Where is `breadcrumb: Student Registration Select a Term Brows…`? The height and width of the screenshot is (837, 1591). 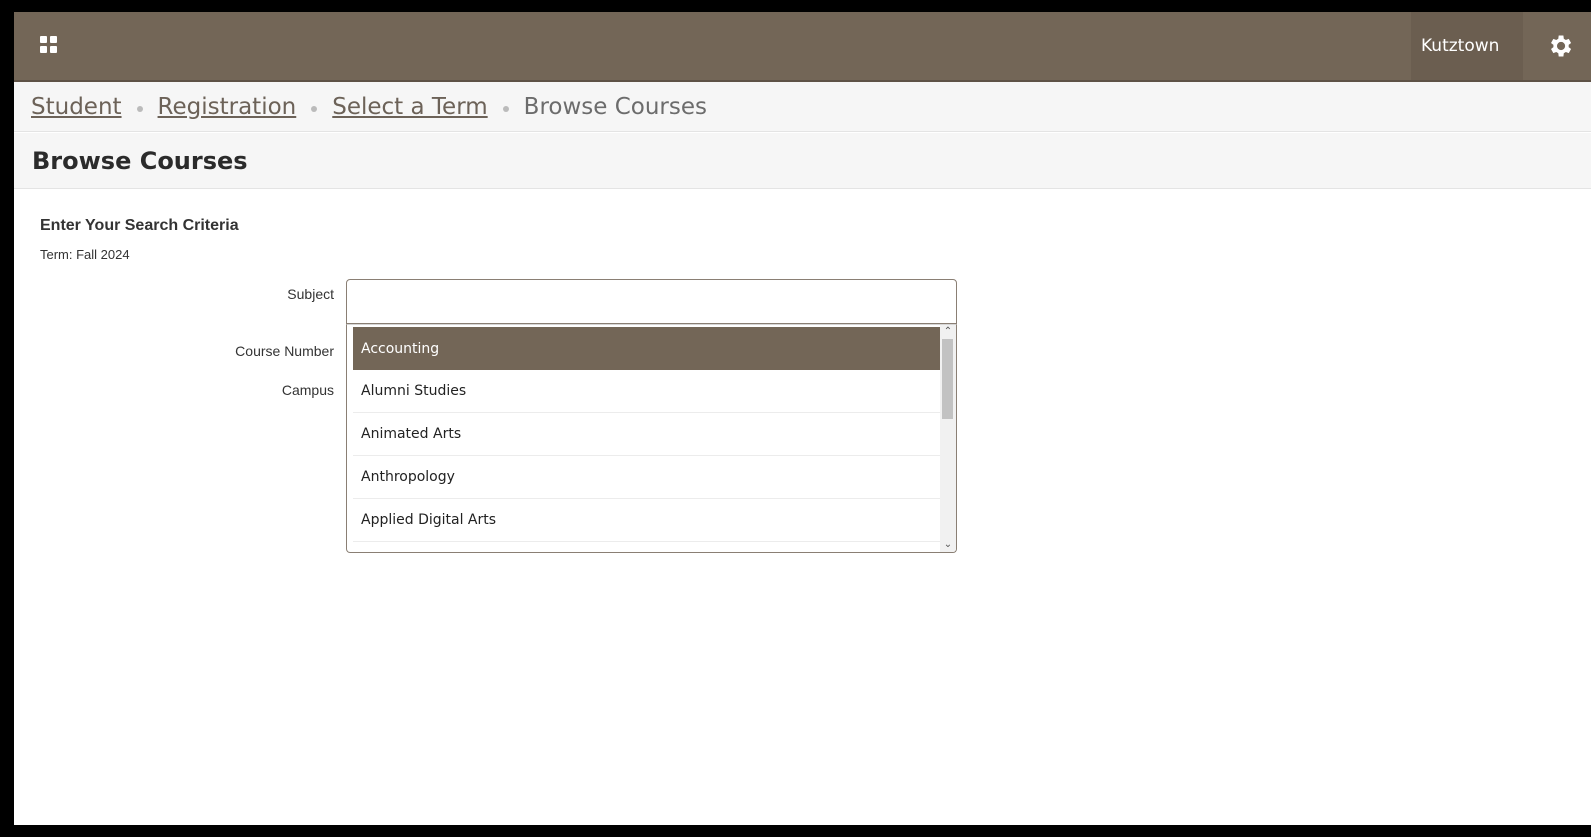
breadcrumb: Student Registration Select a Term Brows… is located at coordinates (802, 107).